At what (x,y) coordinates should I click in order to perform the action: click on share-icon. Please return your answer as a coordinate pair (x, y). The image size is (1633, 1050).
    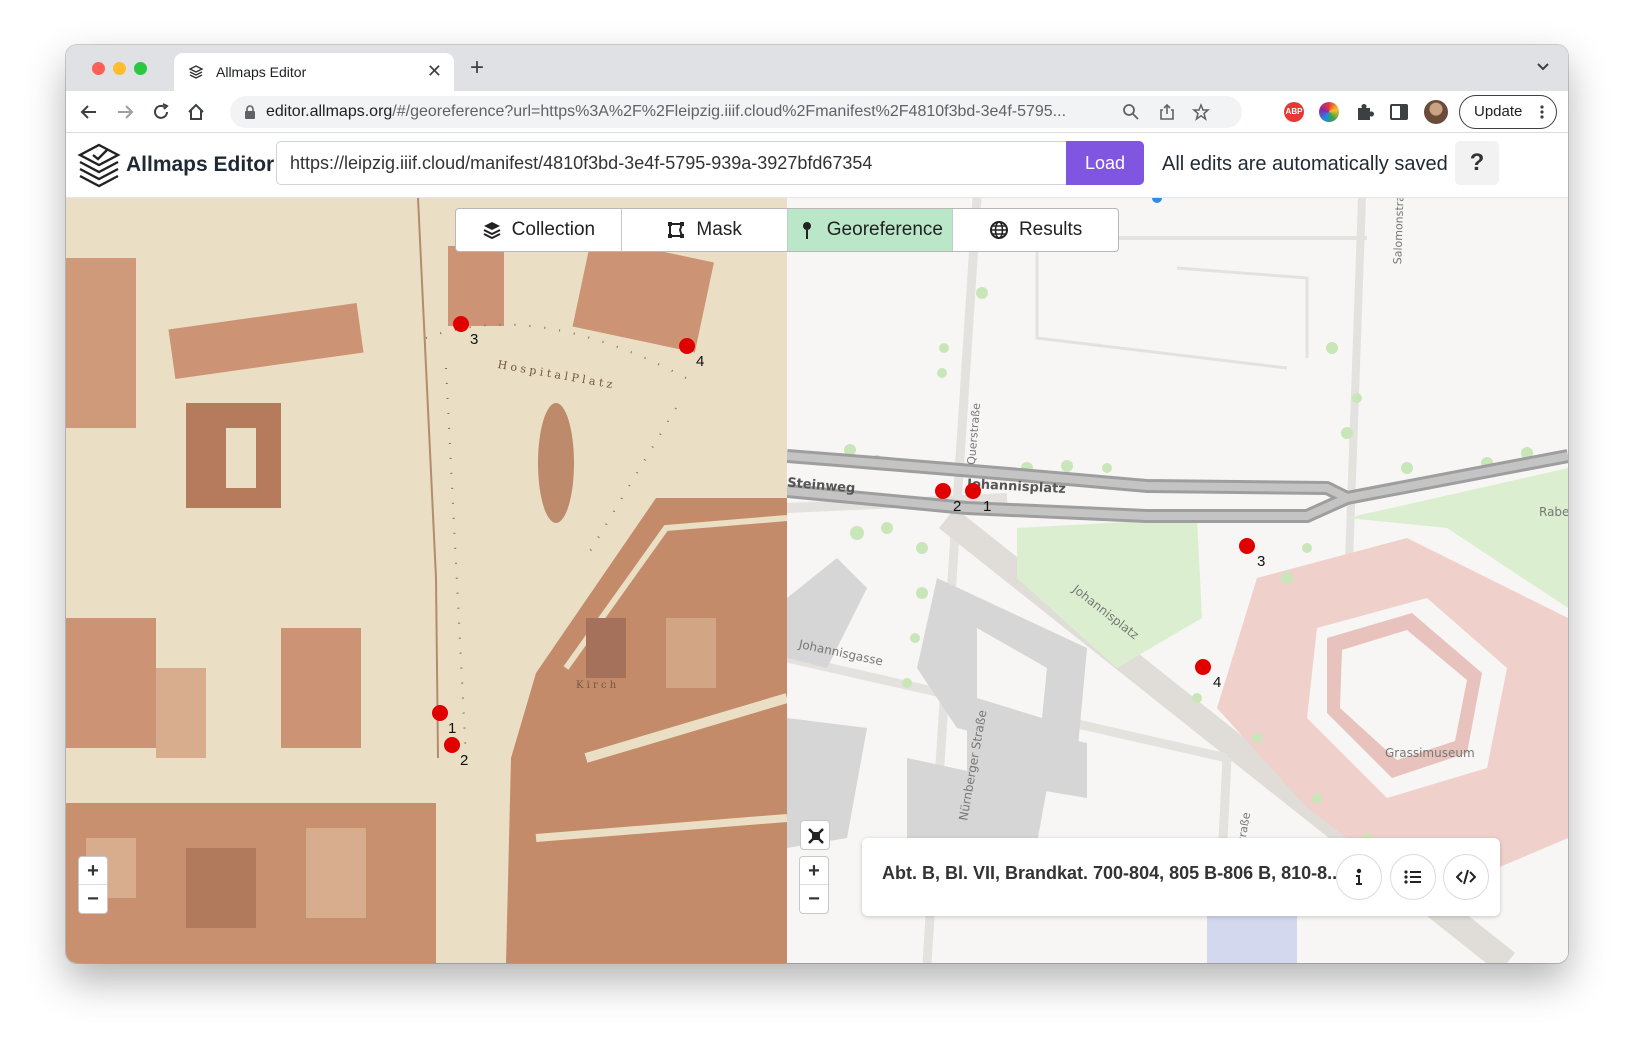
    Looking at the image, I should click on (1167, 112).